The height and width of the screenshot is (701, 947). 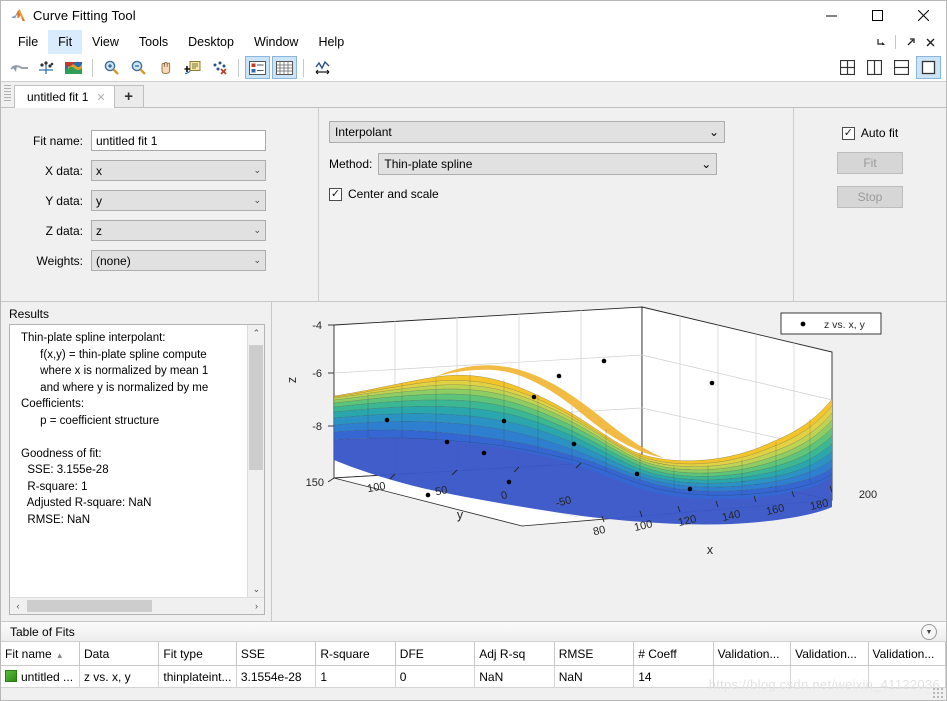 What do you see at coordinates (119, 676) in the screenshot?
I see `cell-data: z vs. x, y` at bounding box center [119, 676].